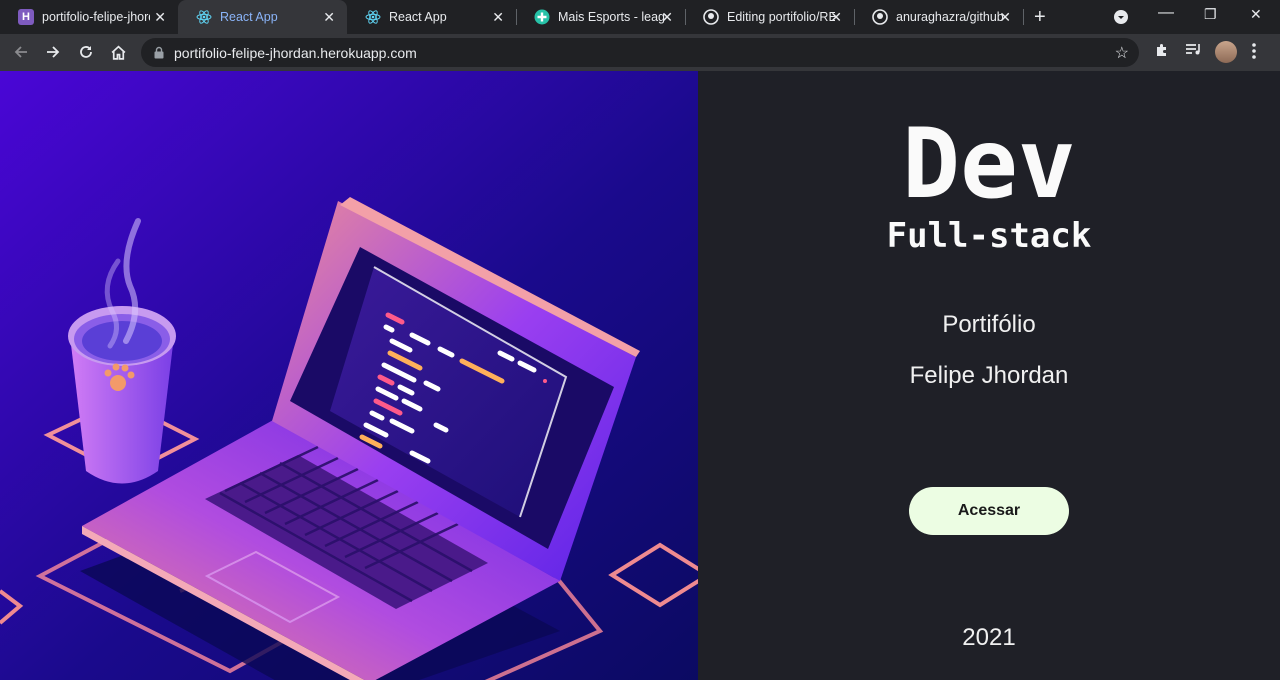  I want to click on extensions-puzzle-icon, so click(1162, 50).